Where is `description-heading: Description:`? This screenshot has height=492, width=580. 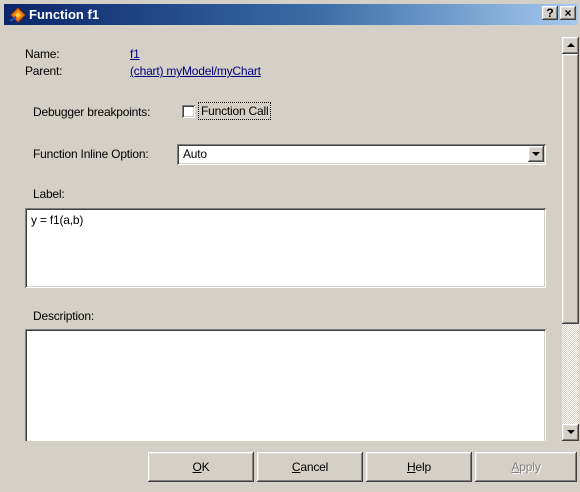 description-heading: Description: is located at coordinates (63, 316).